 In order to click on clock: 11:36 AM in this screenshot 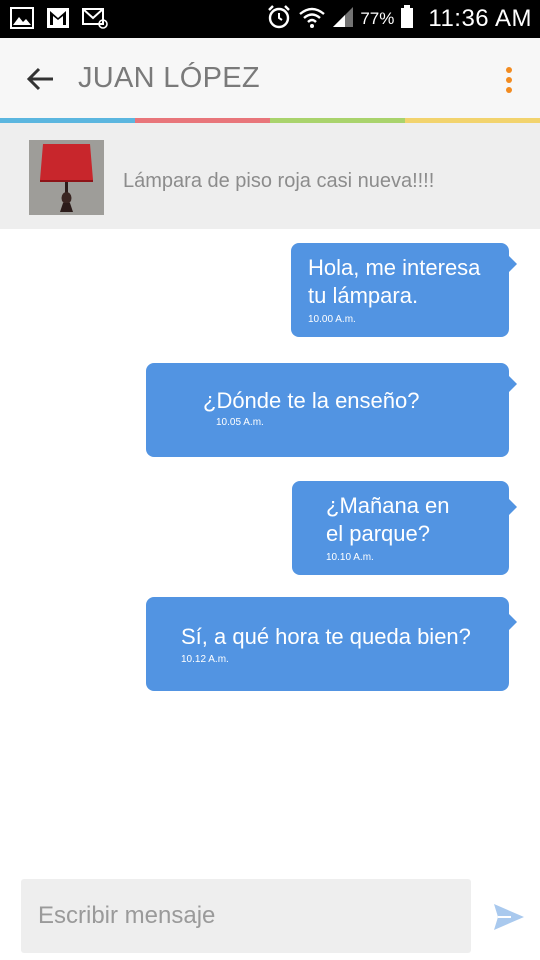, I will do `click(480, 18)`.